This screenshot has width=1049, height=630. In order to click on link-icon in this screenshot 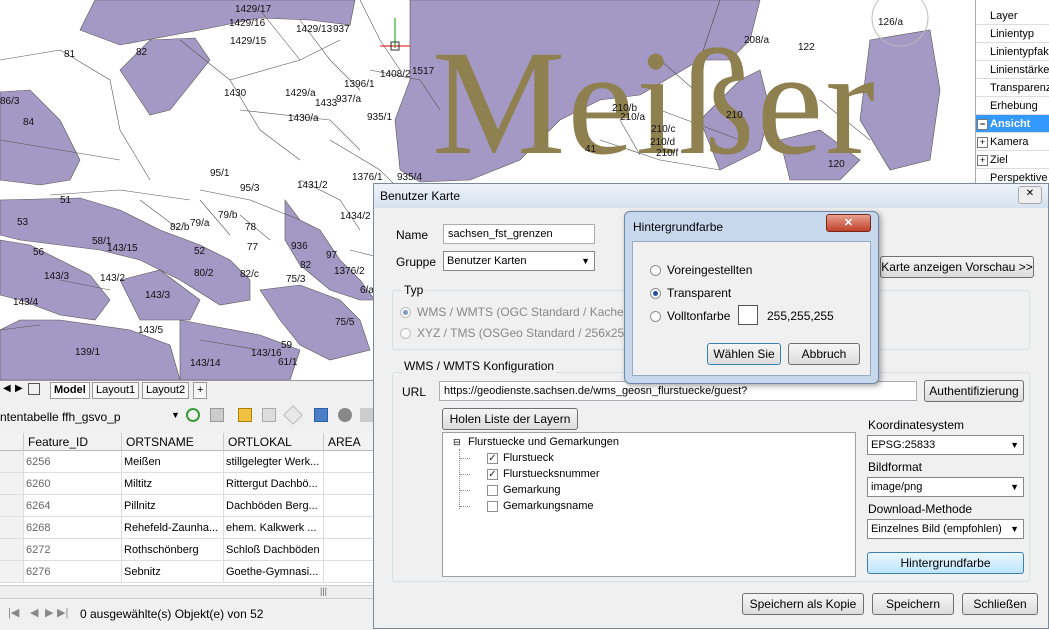, I will do `click(293, 415)`.